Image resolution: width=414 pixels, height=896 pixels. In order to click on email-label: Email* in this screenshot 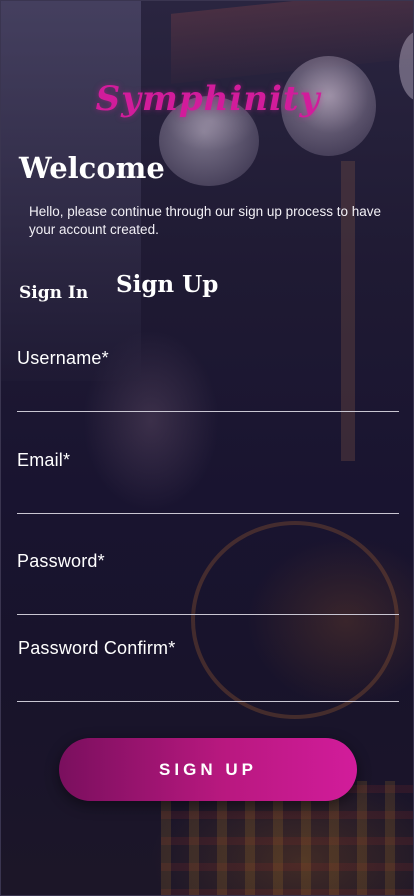, I will do `click(44, 460)`.